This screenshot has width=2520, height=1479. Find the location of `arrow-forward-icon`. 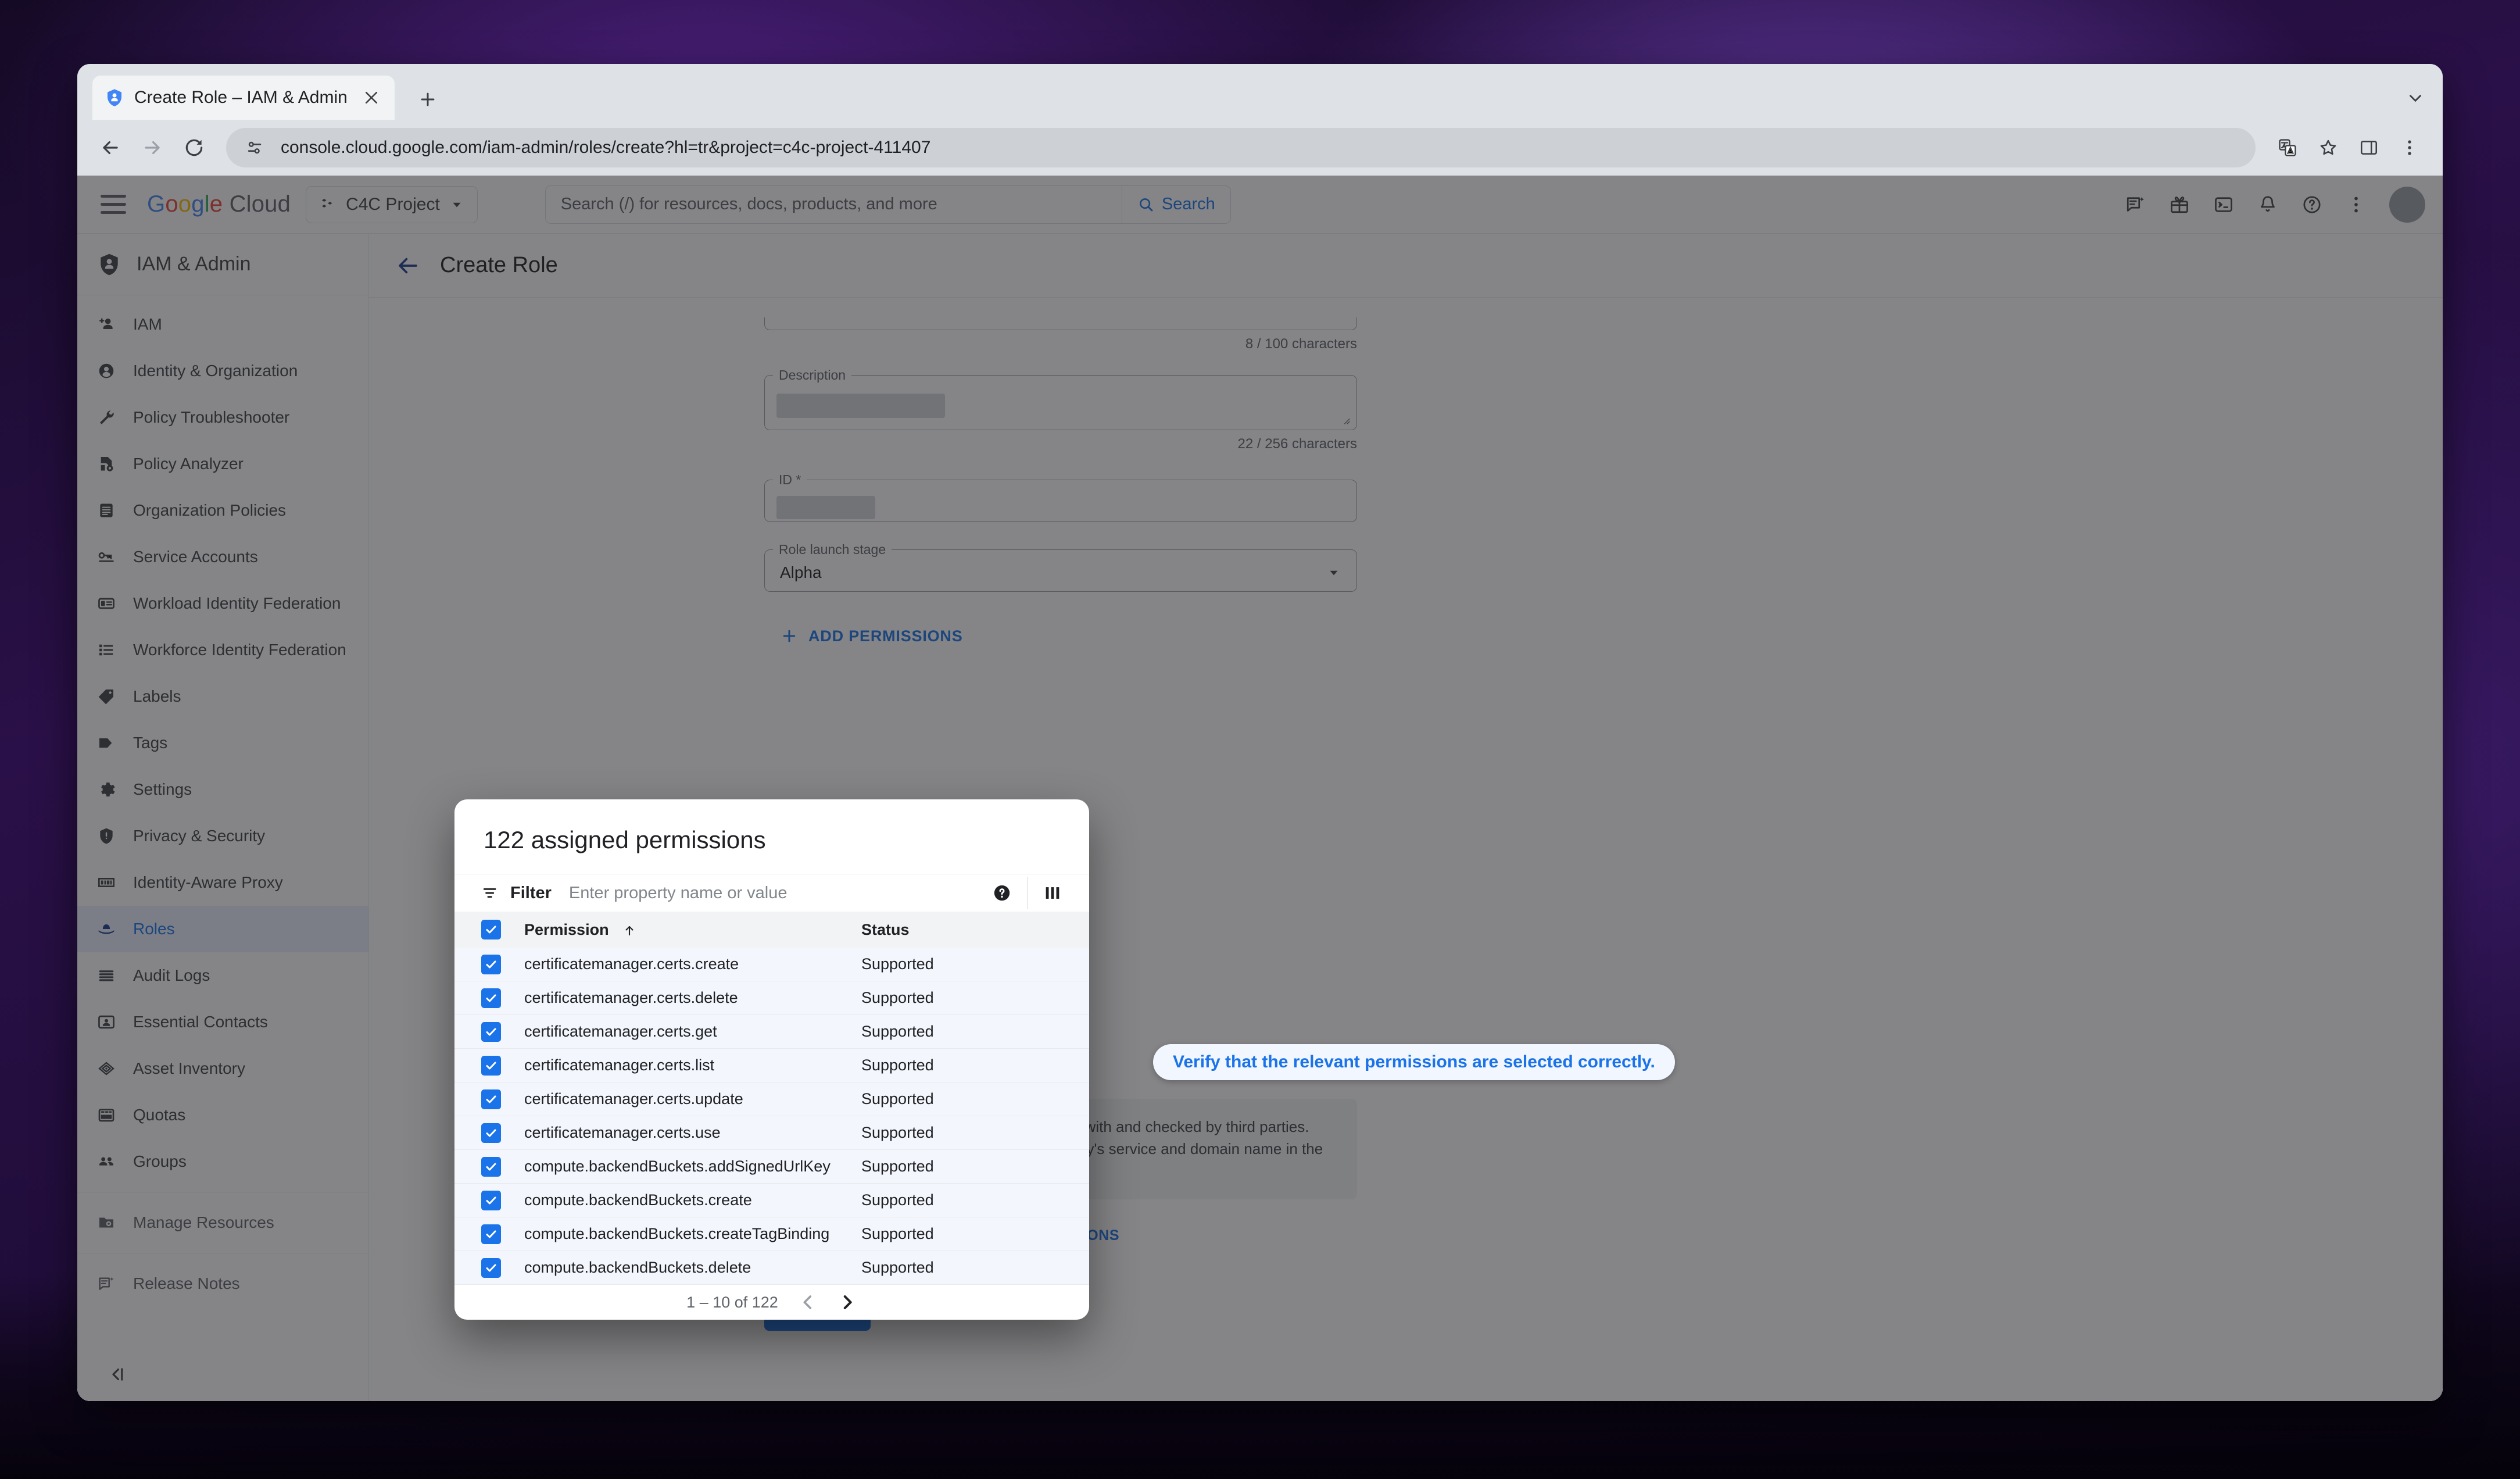

arrow-forward-icon is located at coordinates (152, 148).